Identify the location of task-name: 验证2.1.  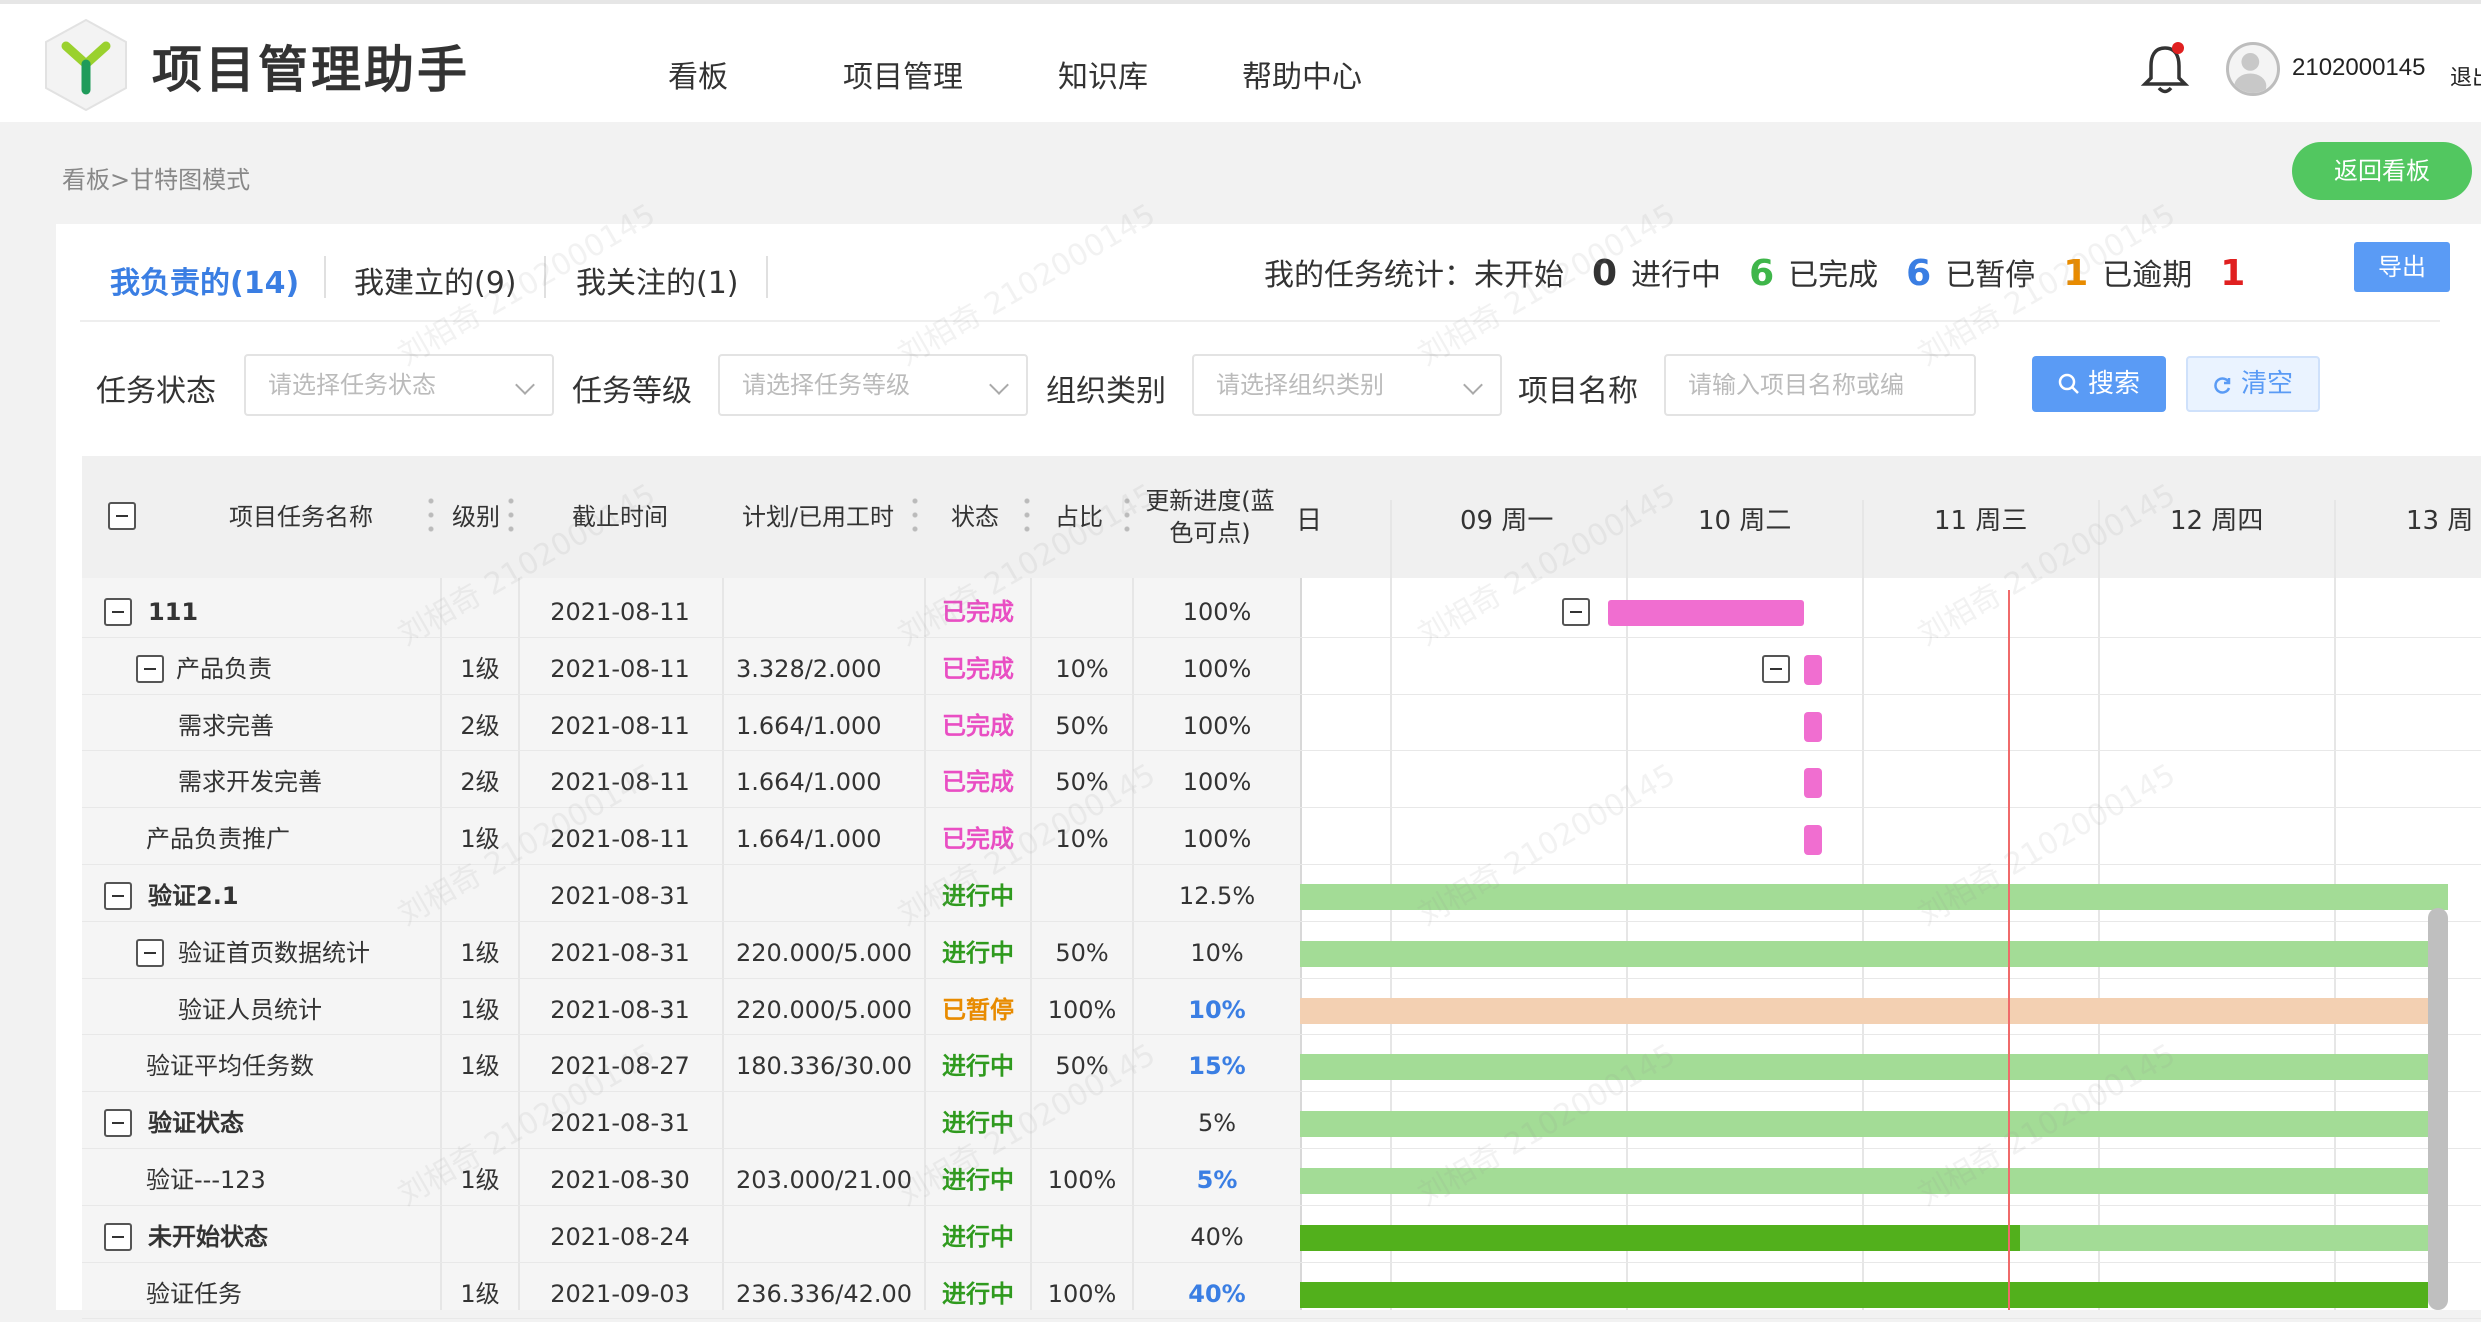
(193, 896).